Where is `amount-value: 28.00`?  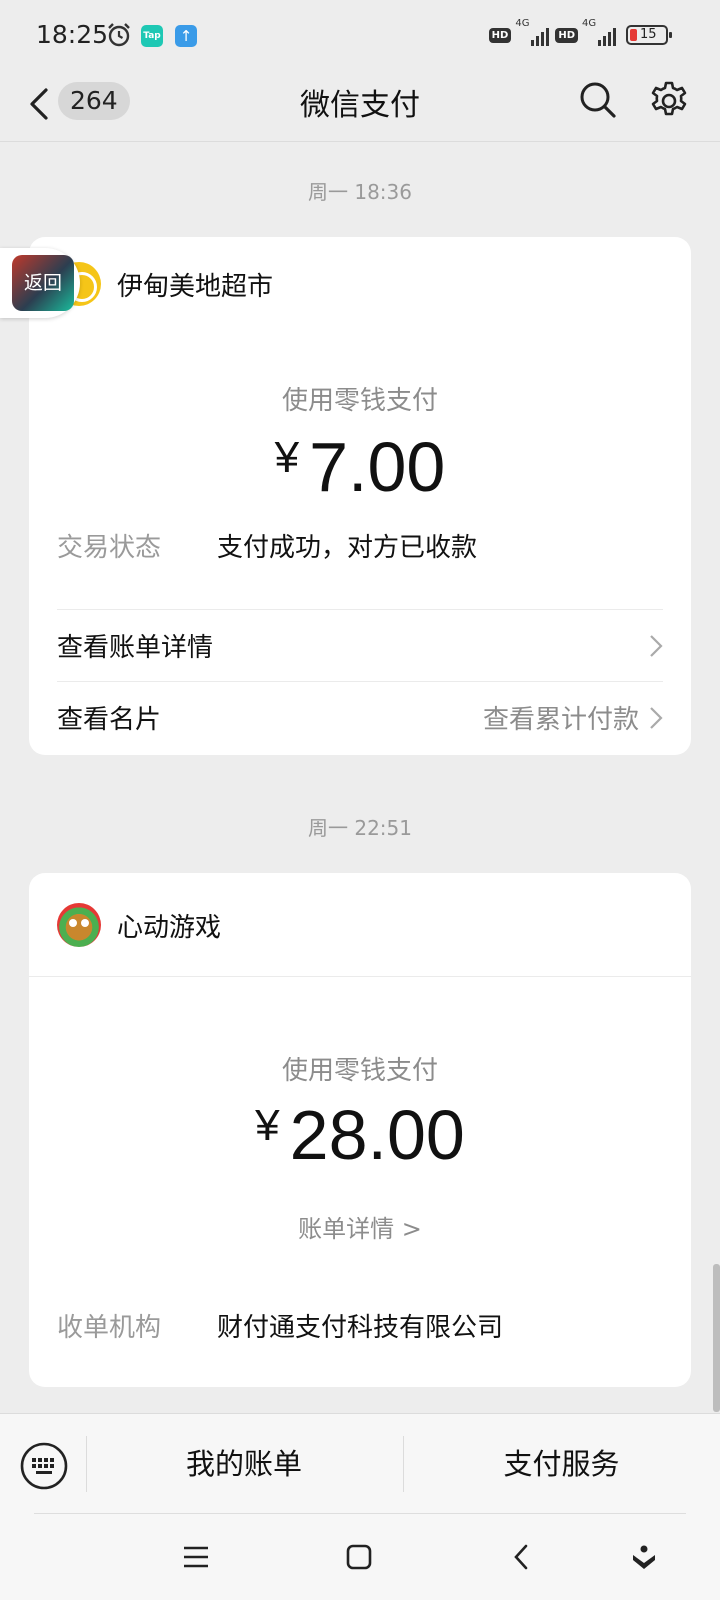
amount-value: 28.00 is located at coordinates (377, 1135).